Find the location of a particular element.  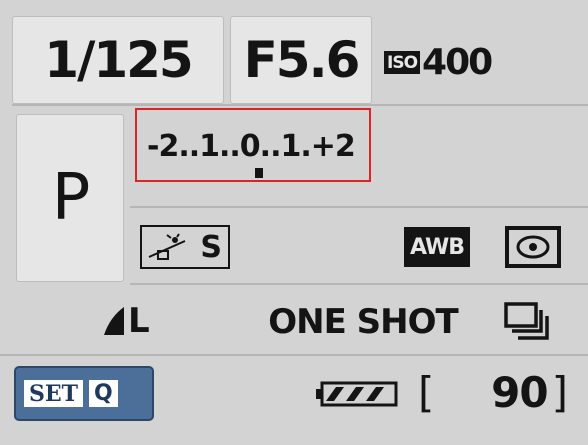

shots-remaining: [ 90 ] is located at coordinates (493, 392).